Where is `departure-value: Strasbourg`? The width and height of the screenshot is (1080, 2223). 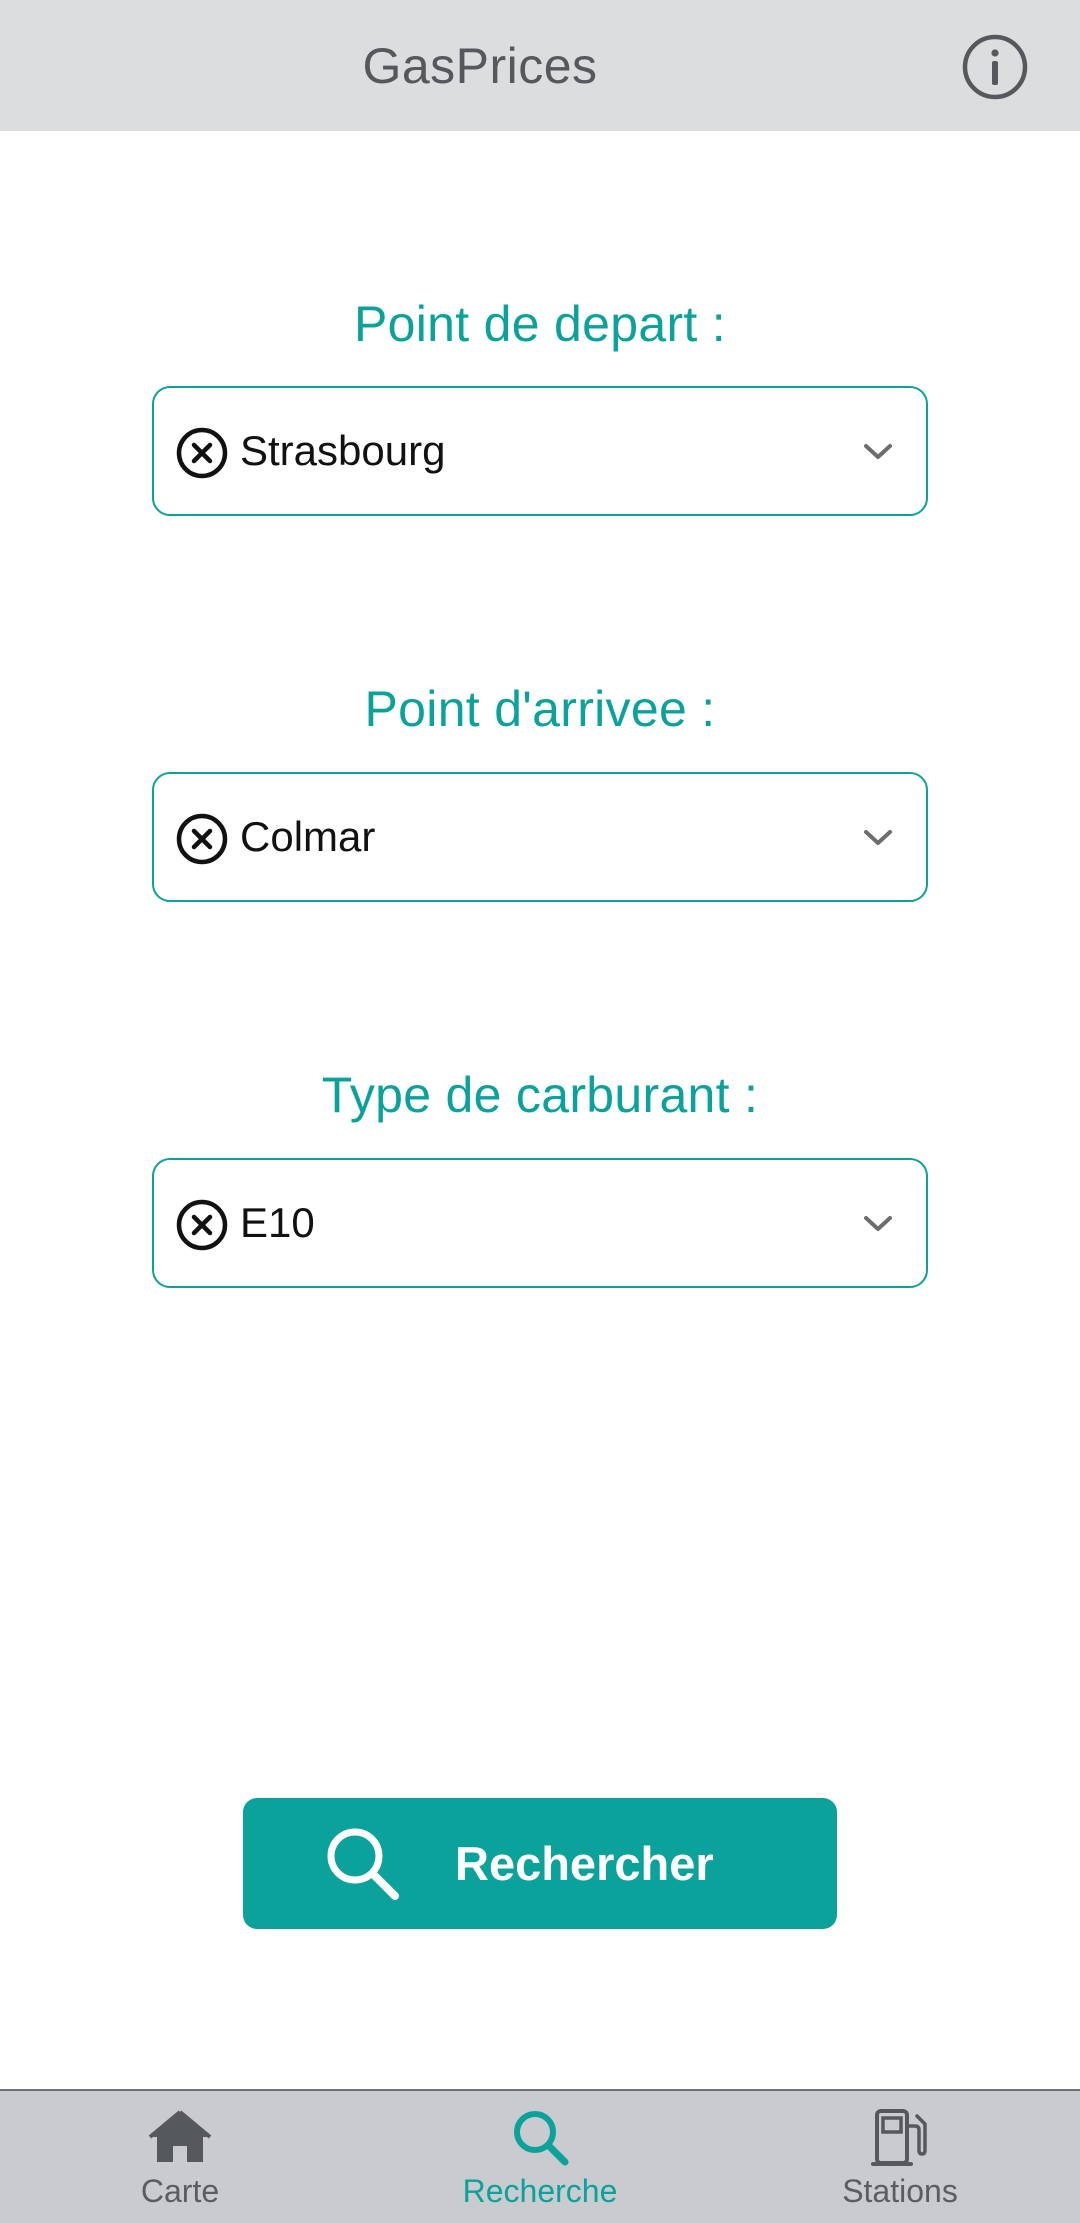 departure-value: Strasbourg is located at coordinates (343, 450).